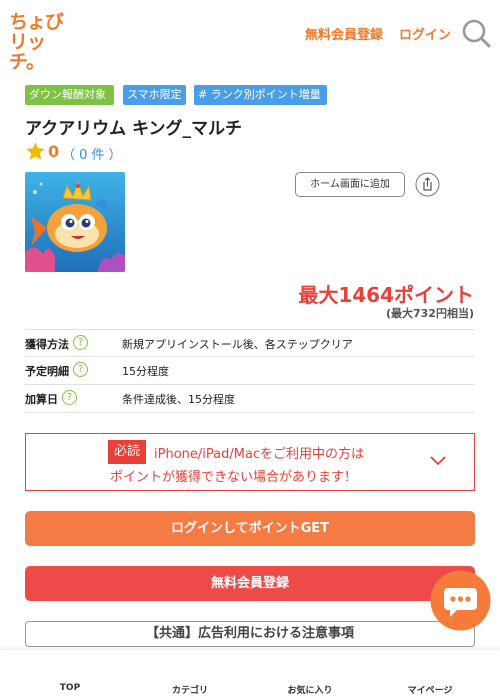  What do you see at coordinates (259, 454) in the screenshot?
I see `warning-text-line1: iPhone/iPad/Macをご利用中の方は` at bounding box center [259, 454].